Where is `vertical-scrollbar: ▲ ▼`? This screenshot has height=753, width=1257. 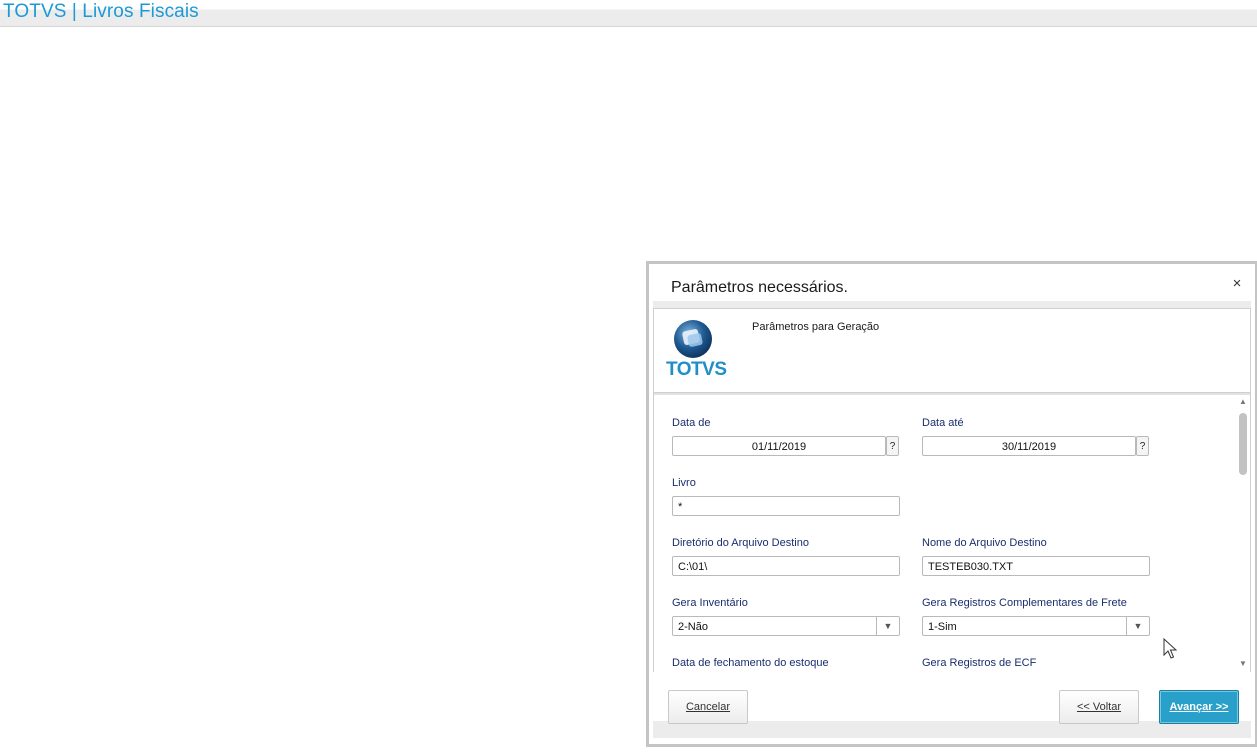
vertical-scrollbar: ▲ ▼ is located at coordinates (1243, 533).